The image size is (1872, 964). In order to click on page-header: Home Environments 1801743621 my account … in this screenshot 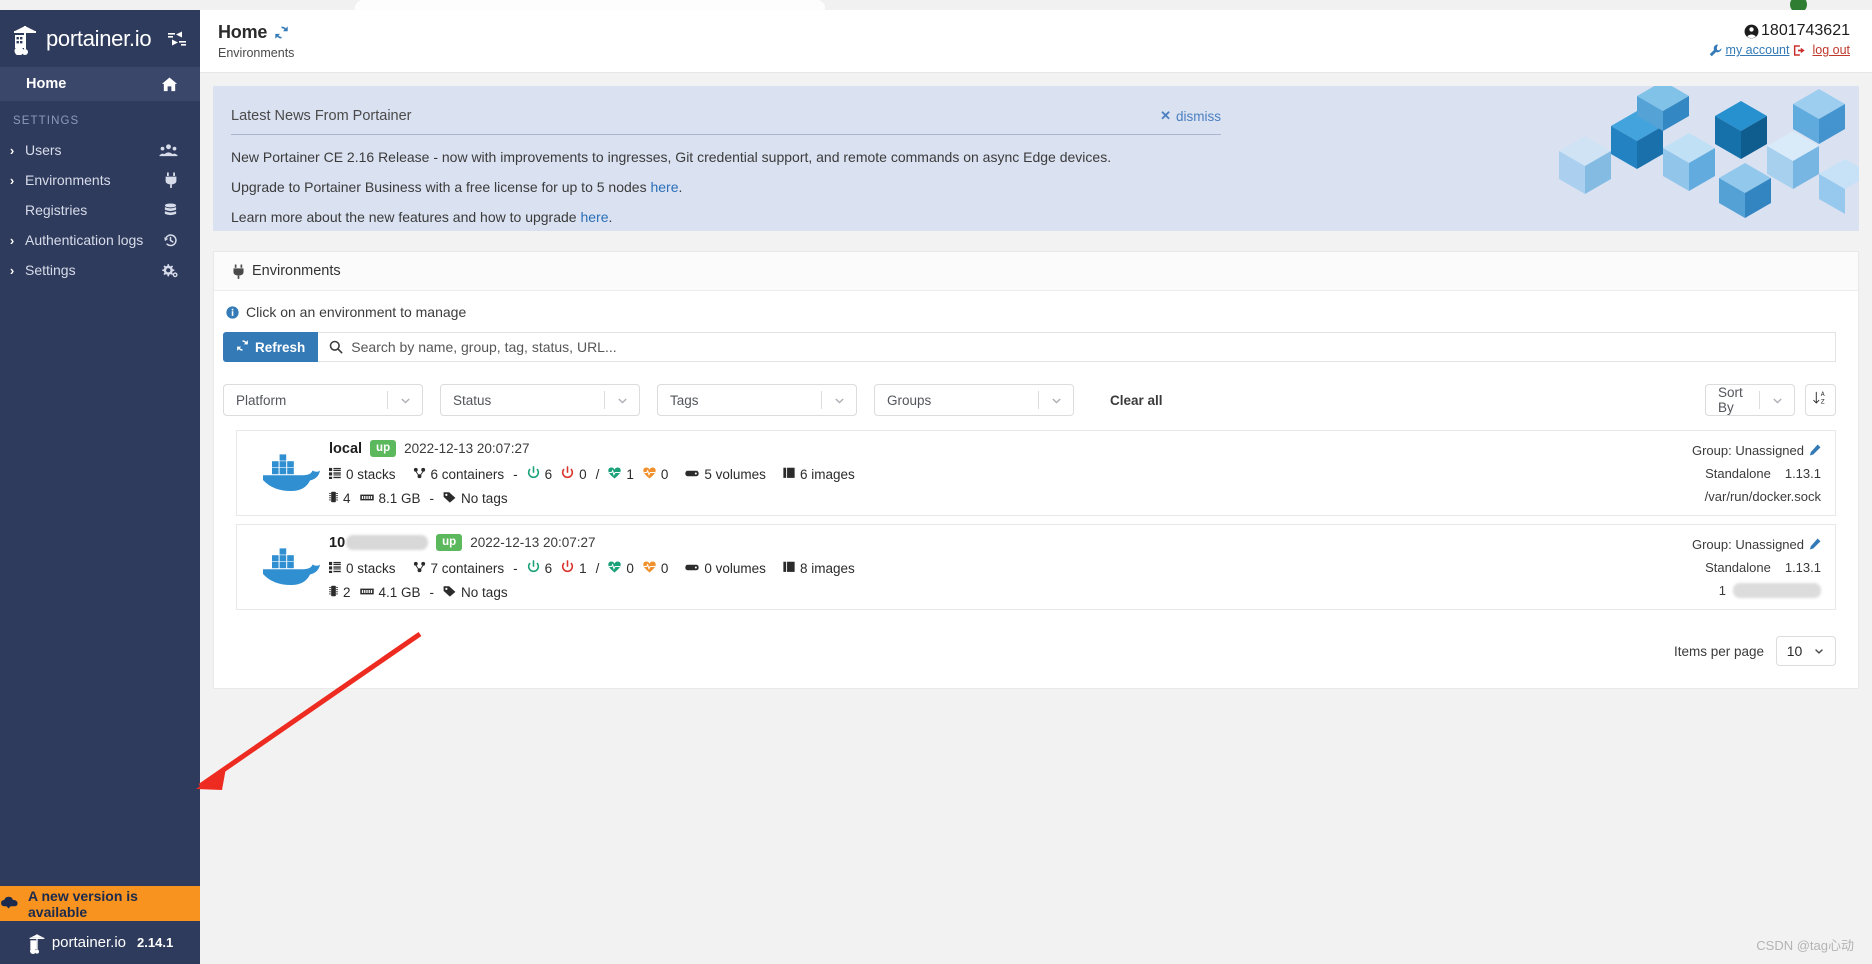, I will do `click(1036, 41)`.